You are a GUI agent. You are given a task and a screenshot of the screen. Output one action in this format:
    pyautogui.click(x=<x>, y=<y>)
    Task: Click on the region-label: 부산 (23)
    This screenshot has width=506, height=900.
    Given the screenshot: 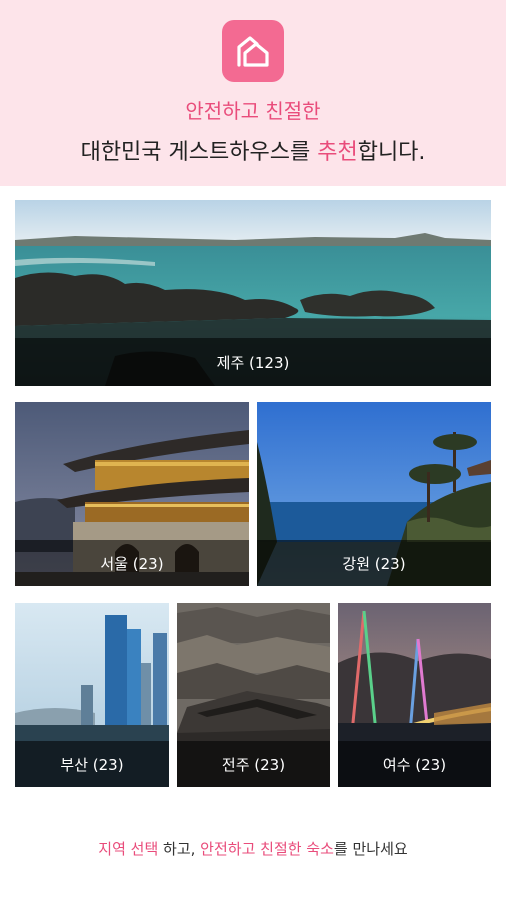 What is the action you would take?
    pyautogui.click(x=92, y=764)
    